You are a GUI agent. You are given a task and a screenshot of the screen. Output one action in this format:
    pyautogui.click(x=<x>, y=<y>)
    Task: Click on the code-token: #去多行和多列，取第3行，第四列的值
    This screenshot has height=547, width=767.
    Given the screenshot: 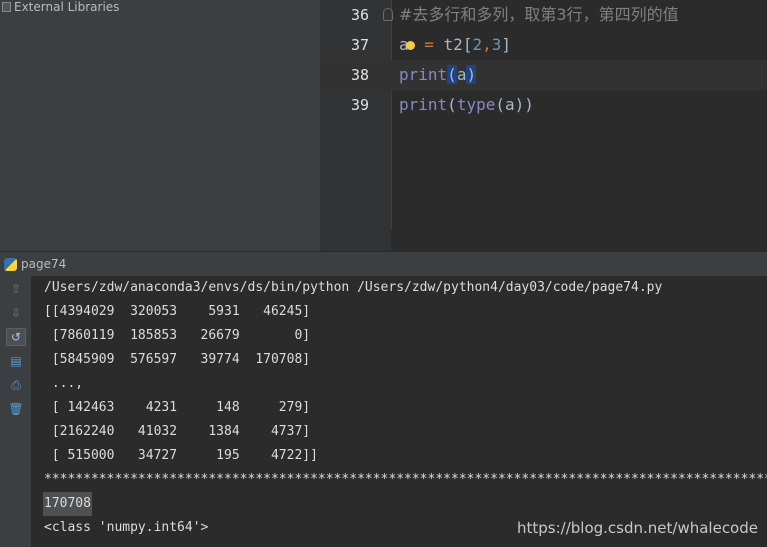 What is the action you would take?
    pyautogui.click(x=539, y=14)
    